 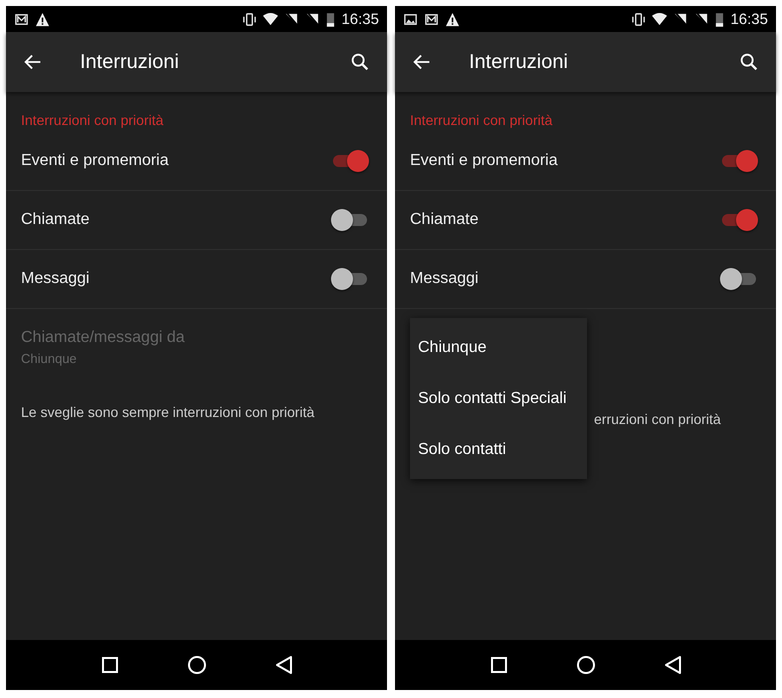 I want to click on menu-item: Solo contatti, so click(x=498, y=449).